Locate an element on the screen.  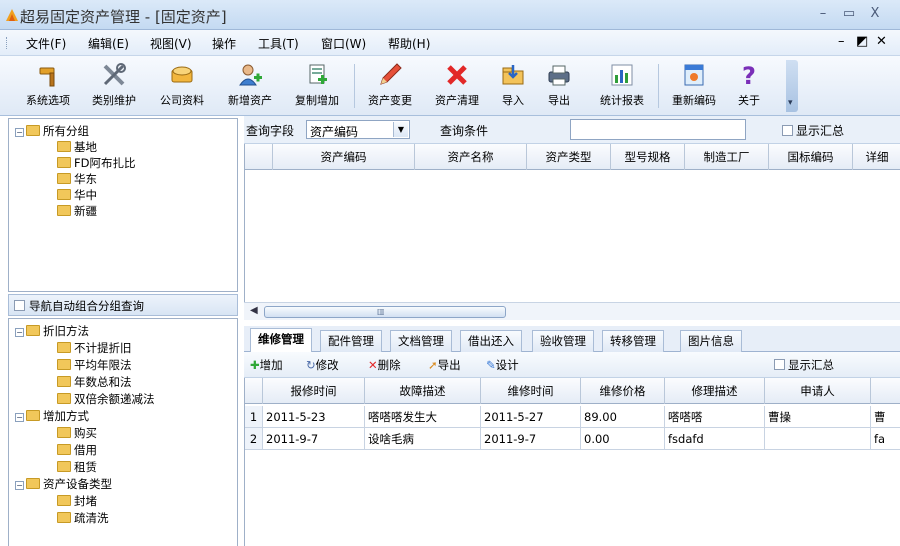
tab-photos: 图片信息 is located at coordinates (711, 341).